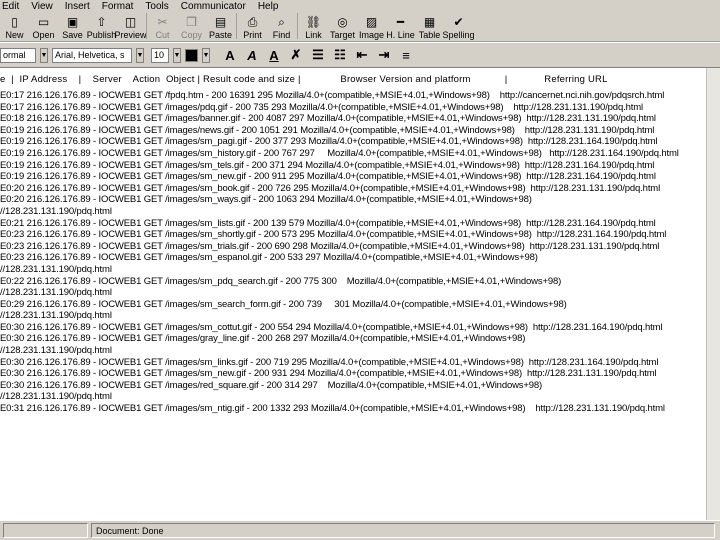 The image size is (720, 540). Describe the element at coordinates (342, 26) in the screenshot. I see `target-button: ◎ Target` at that location.